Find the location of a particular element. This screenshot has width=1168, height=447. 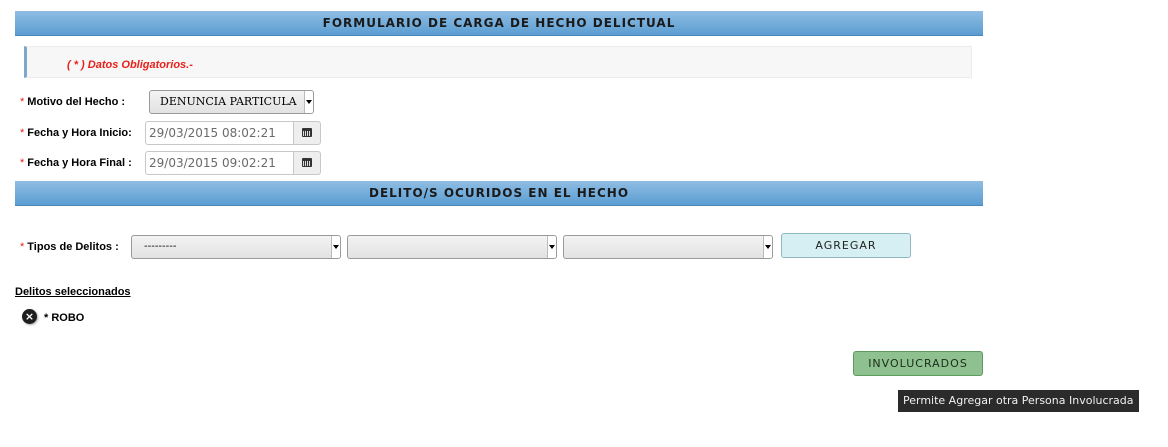

fecha-final-value: 29/03/2015 09:02:21 is located at coordinates (212, 163).